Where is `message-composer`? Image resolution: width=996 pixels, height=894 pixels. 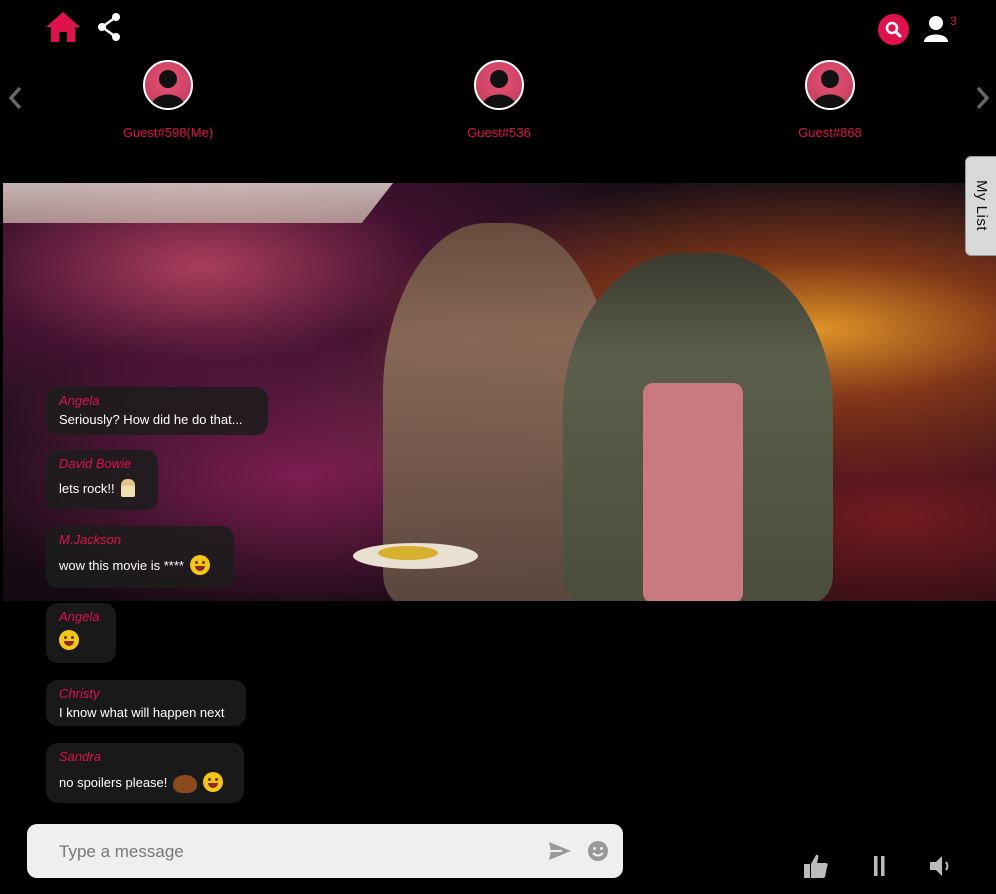
message-composer is located at coordinates (325, 851).